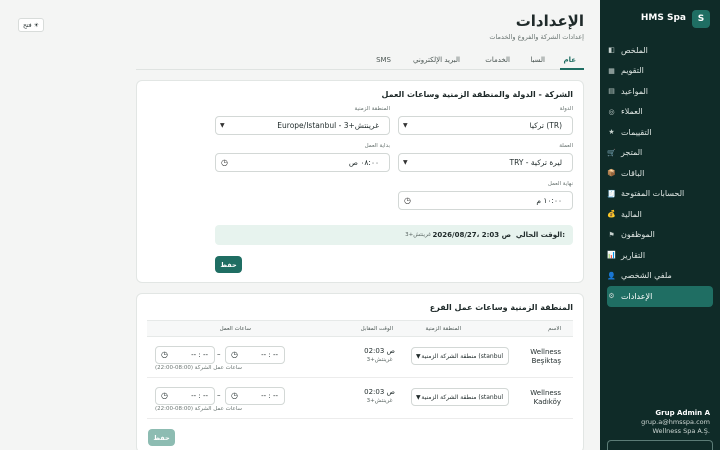 The image size is (720, 450). Describe the element at coordinates (443, 329) in the screenshot. I see `header-timezone: المنطقة الزمنية` at that location.